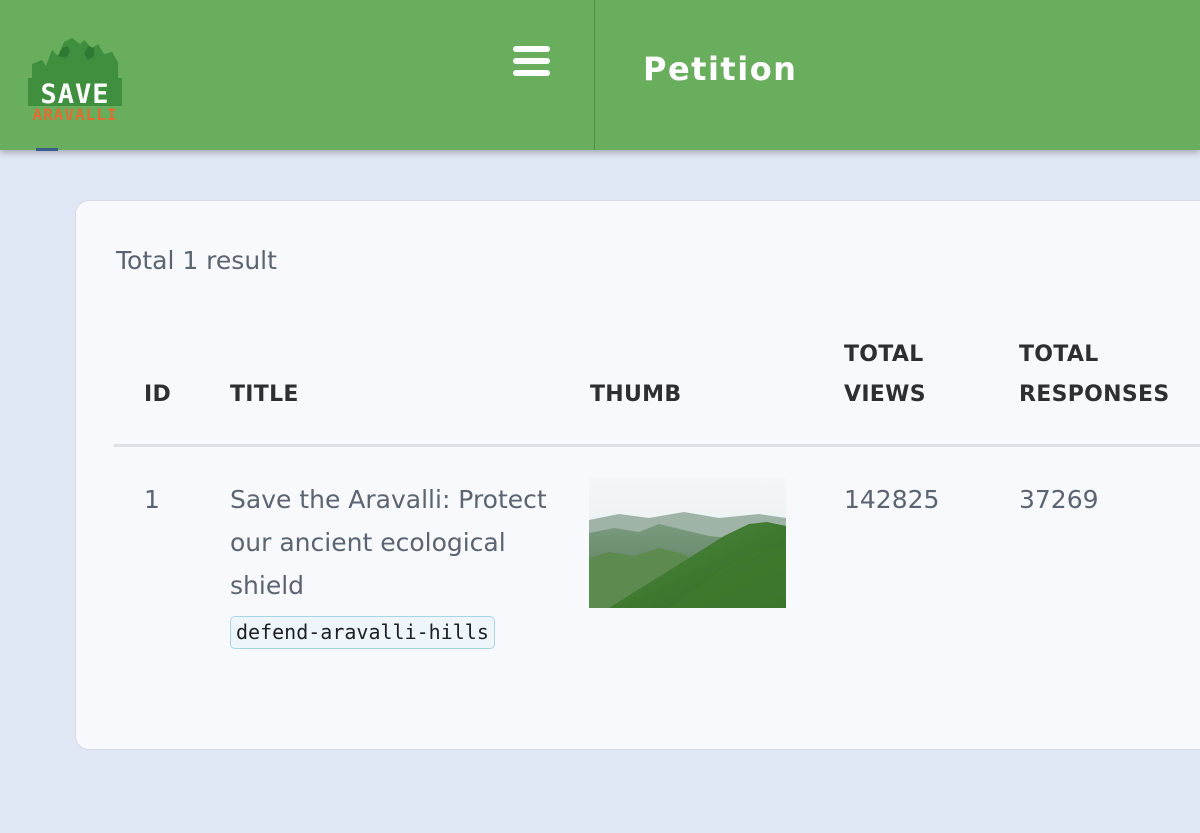  Describe the element at coordinates (75, 114) in the screenshot. I see `logo-subword: ARAVALLI` at that location.